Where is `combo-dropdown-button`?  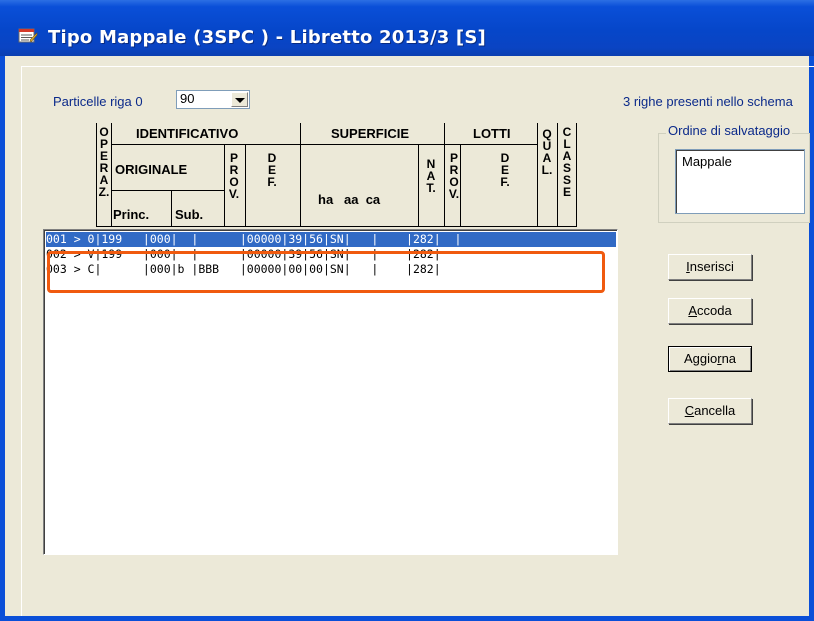 combo-dropdown-button is located at coordinates (239, 99).